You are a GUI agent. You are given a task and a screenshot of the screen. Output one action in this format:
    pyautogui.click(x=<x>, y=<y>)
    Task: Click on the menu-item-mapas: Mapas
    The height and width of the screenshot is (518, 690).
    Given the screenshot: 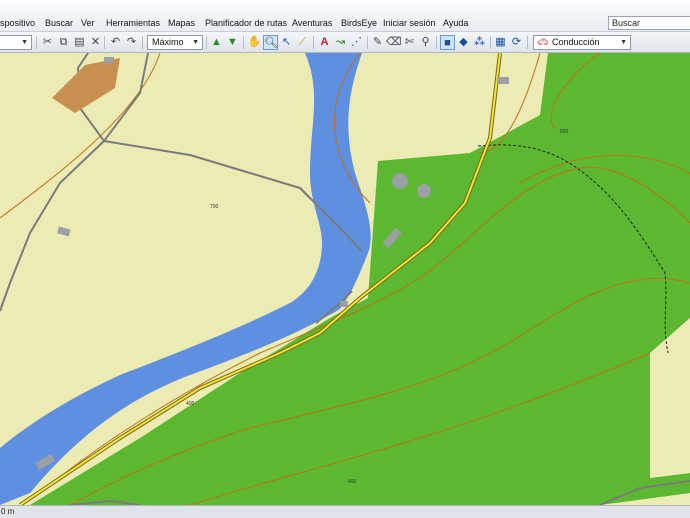 What is the action you would take?
    pyautogui.click(x=181, y=23)
    